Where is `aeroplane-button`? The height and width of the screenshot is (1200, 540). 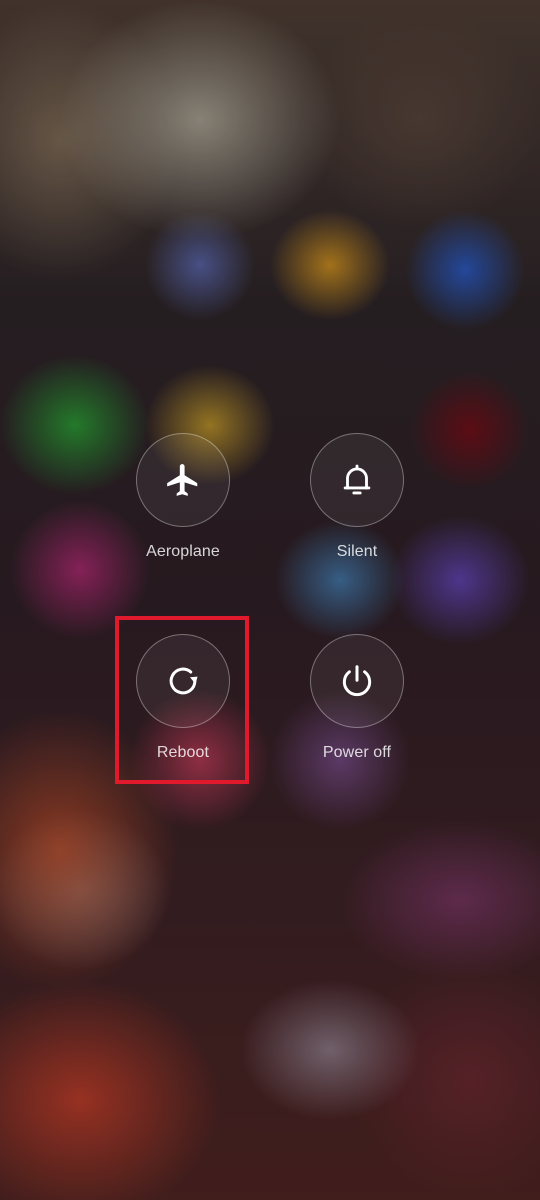
aeroplane-button is located at coordinates (183, 480).